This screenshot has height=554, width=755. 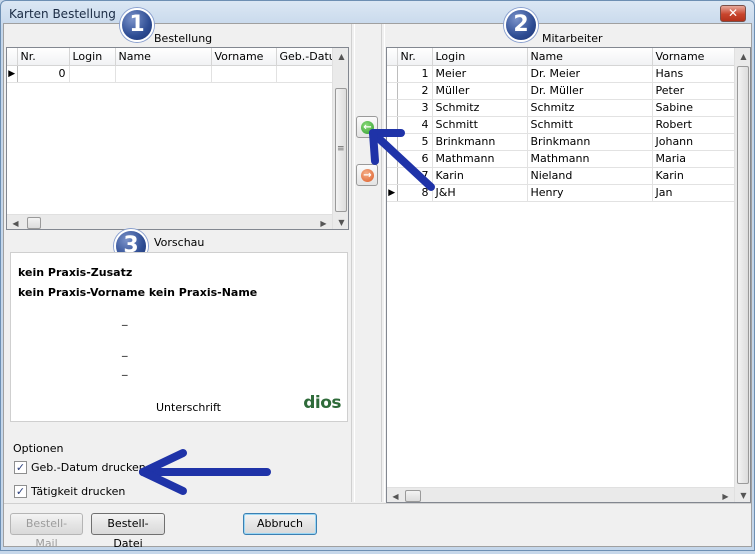 What do you see at coordinates (590, 91) in the screenshot?
I see `cell-name: Dr. Müller` at bounding box center [590, 91].